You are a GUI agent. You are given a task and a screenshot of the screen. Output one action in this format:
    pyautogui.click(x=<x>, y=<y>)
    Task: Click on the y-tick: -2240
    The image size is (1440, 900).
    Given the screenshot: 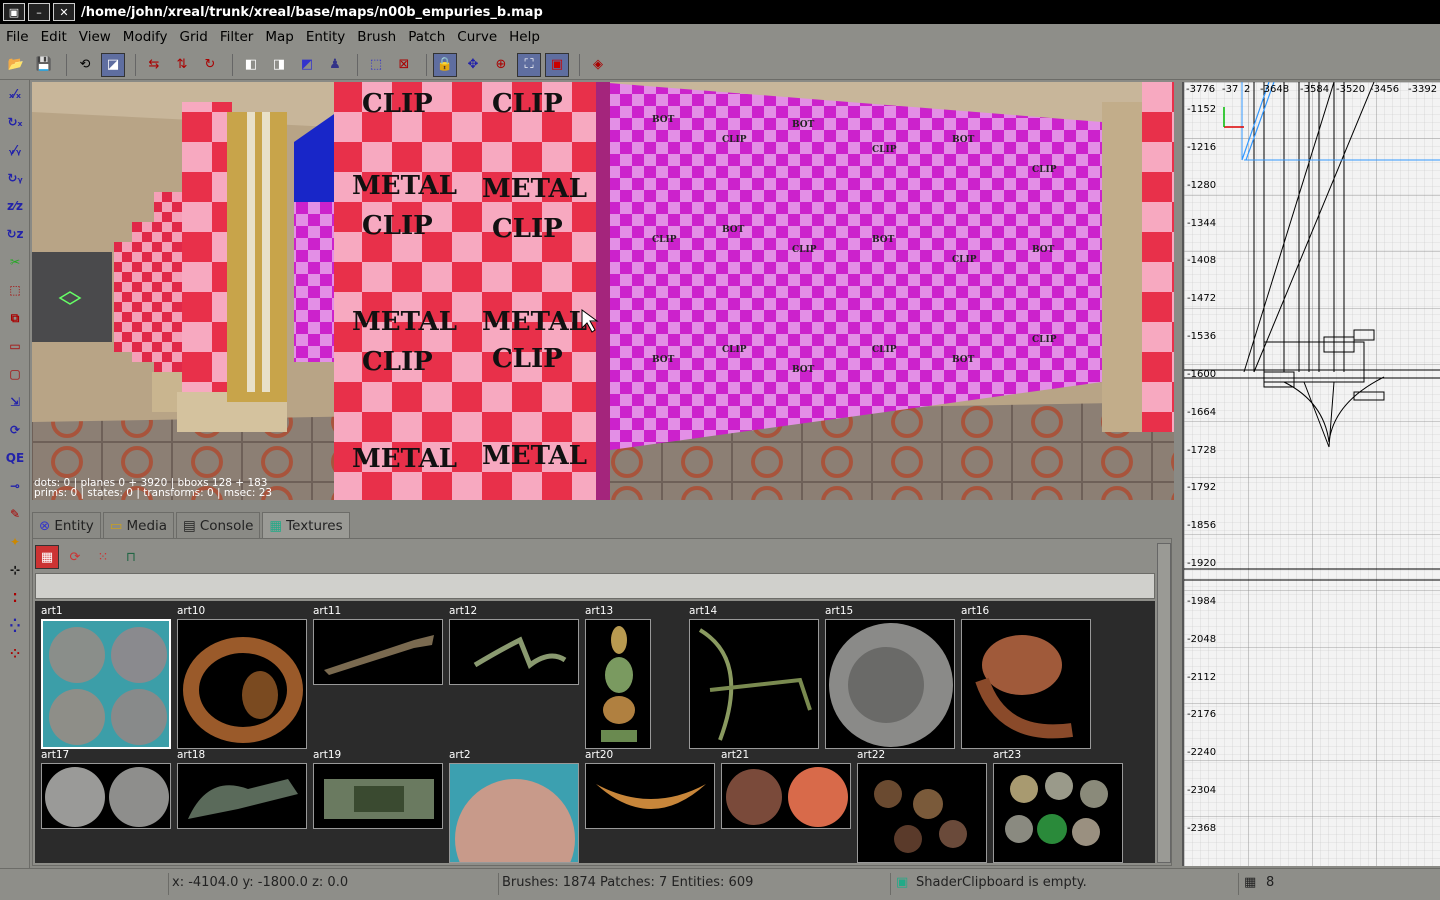 What is the action you would take?
    pyautogui.click(x=1202, y=752)
    